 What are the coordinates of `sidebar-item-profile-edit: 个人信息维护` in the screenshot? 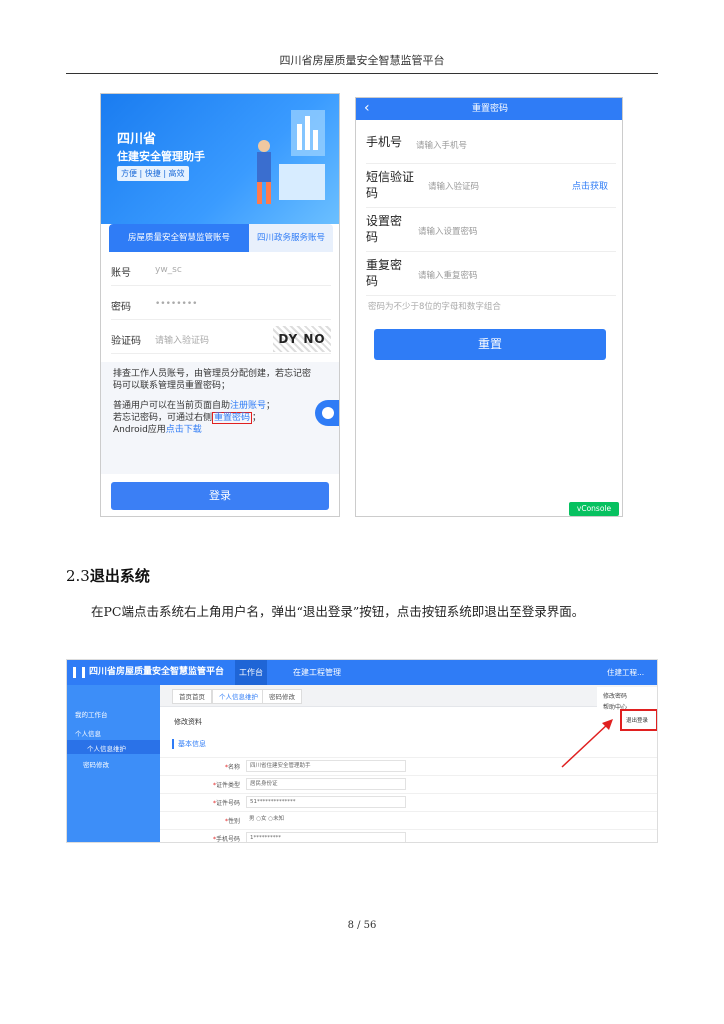 It's located at (106, 748).